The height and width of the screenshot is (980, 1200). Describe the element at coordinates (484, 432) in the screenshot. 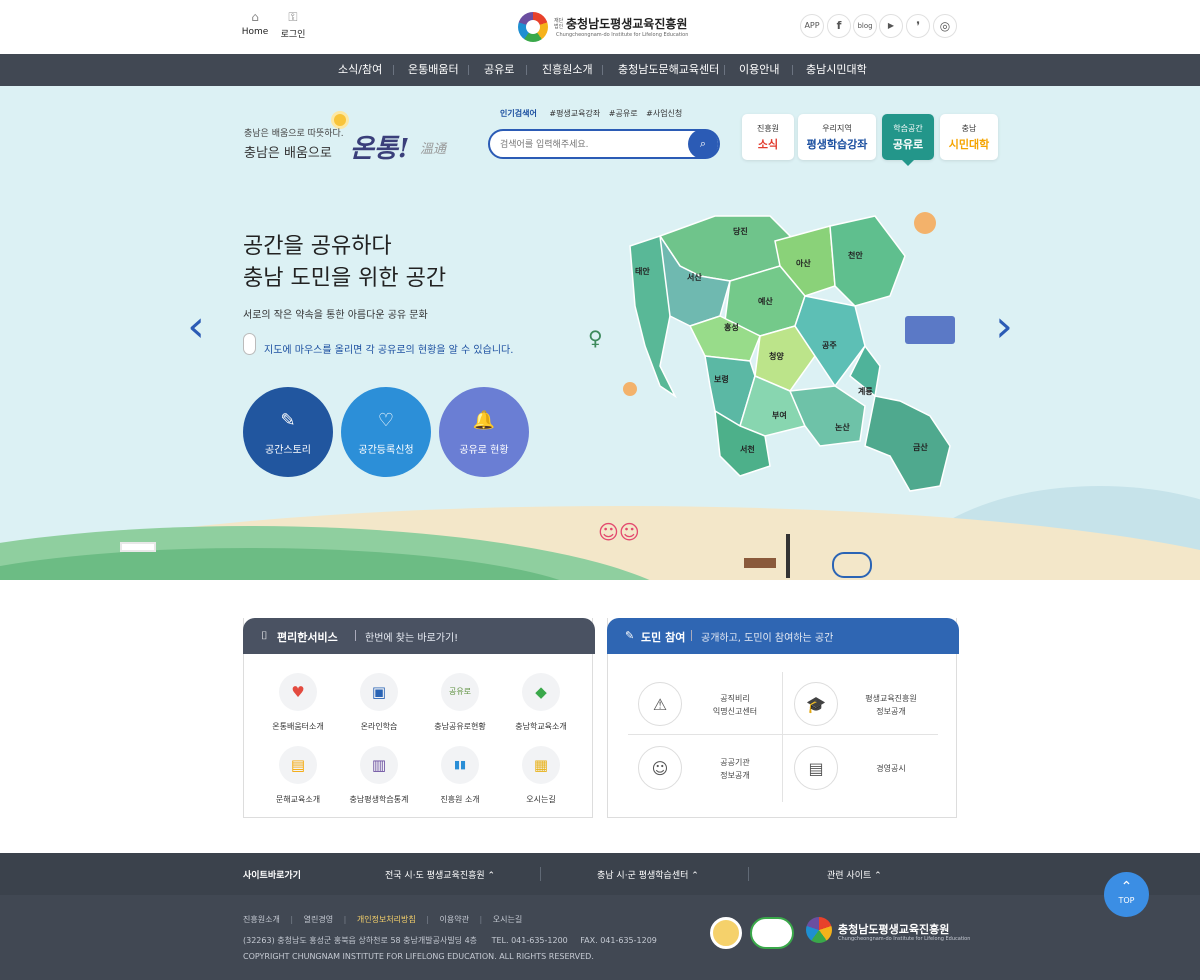

I see `share-status-button: 🔔 공유로 현황` at that location.